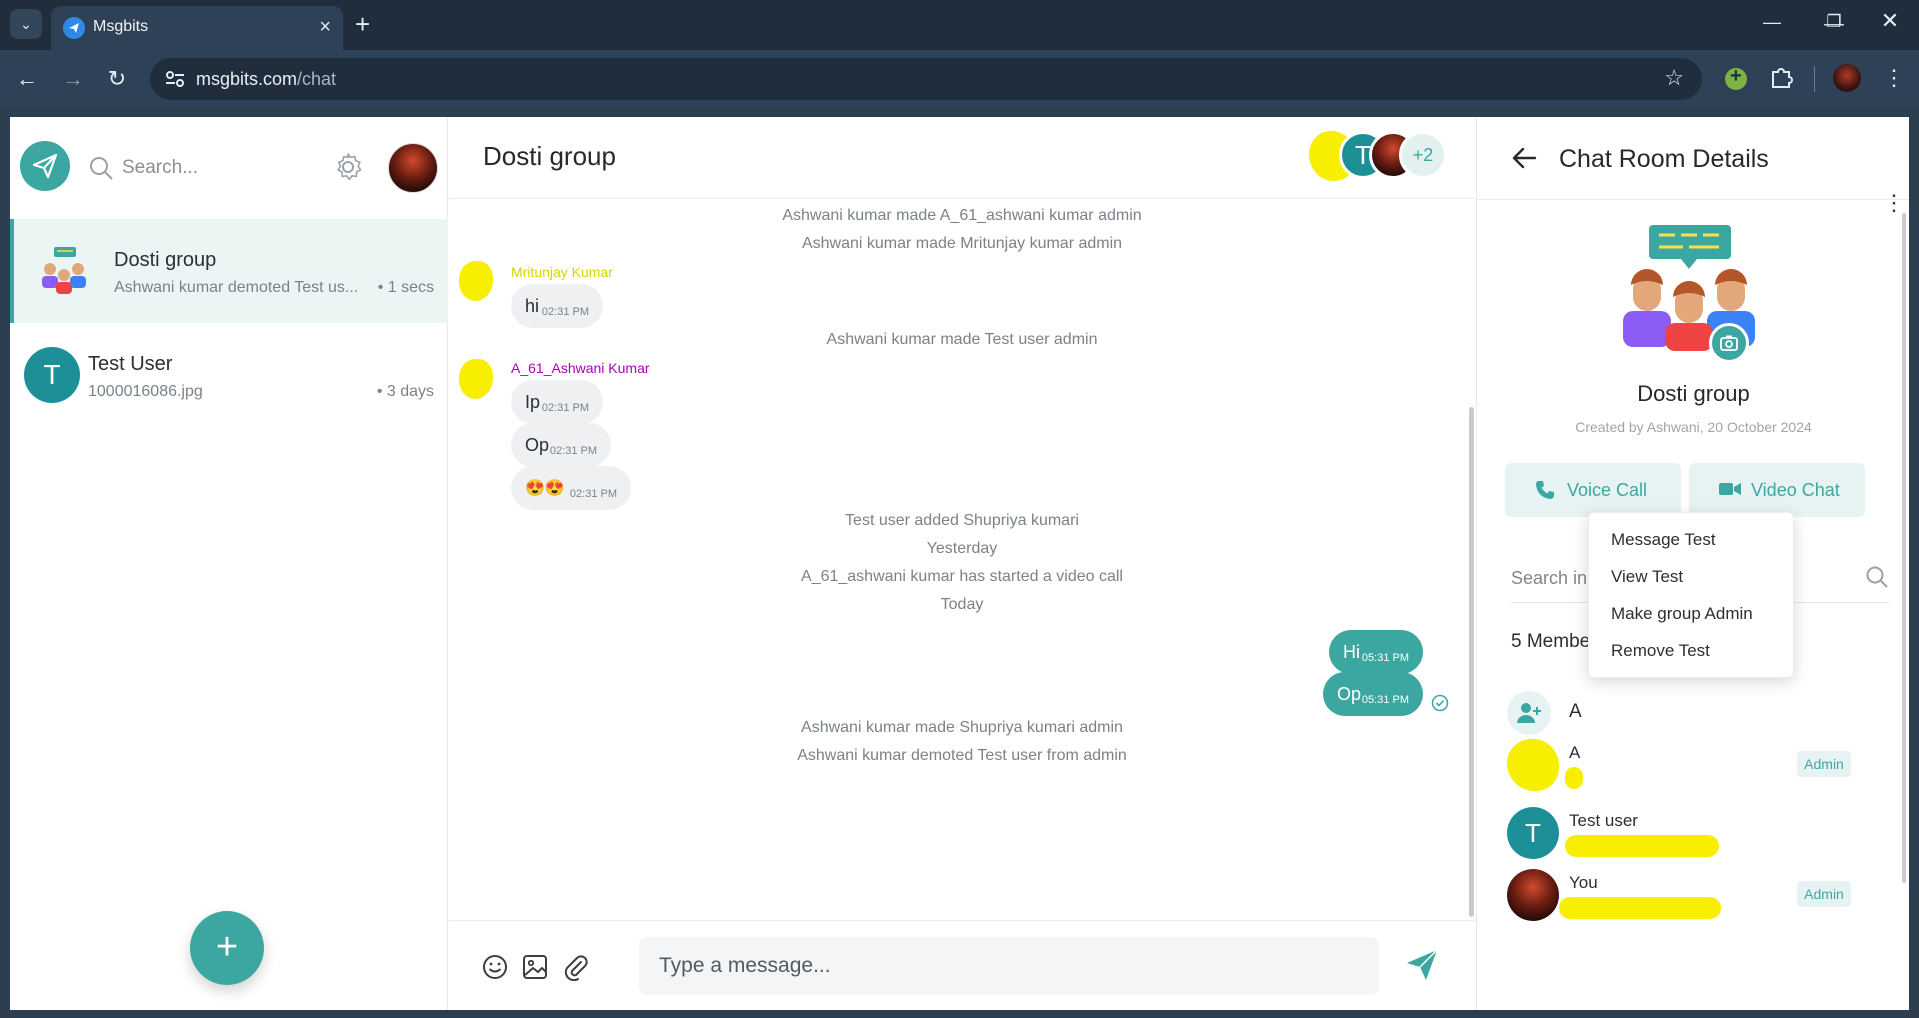 This screenshot has width=1919, height=1018. I want to click on sender-avatar, so click(476, 281).